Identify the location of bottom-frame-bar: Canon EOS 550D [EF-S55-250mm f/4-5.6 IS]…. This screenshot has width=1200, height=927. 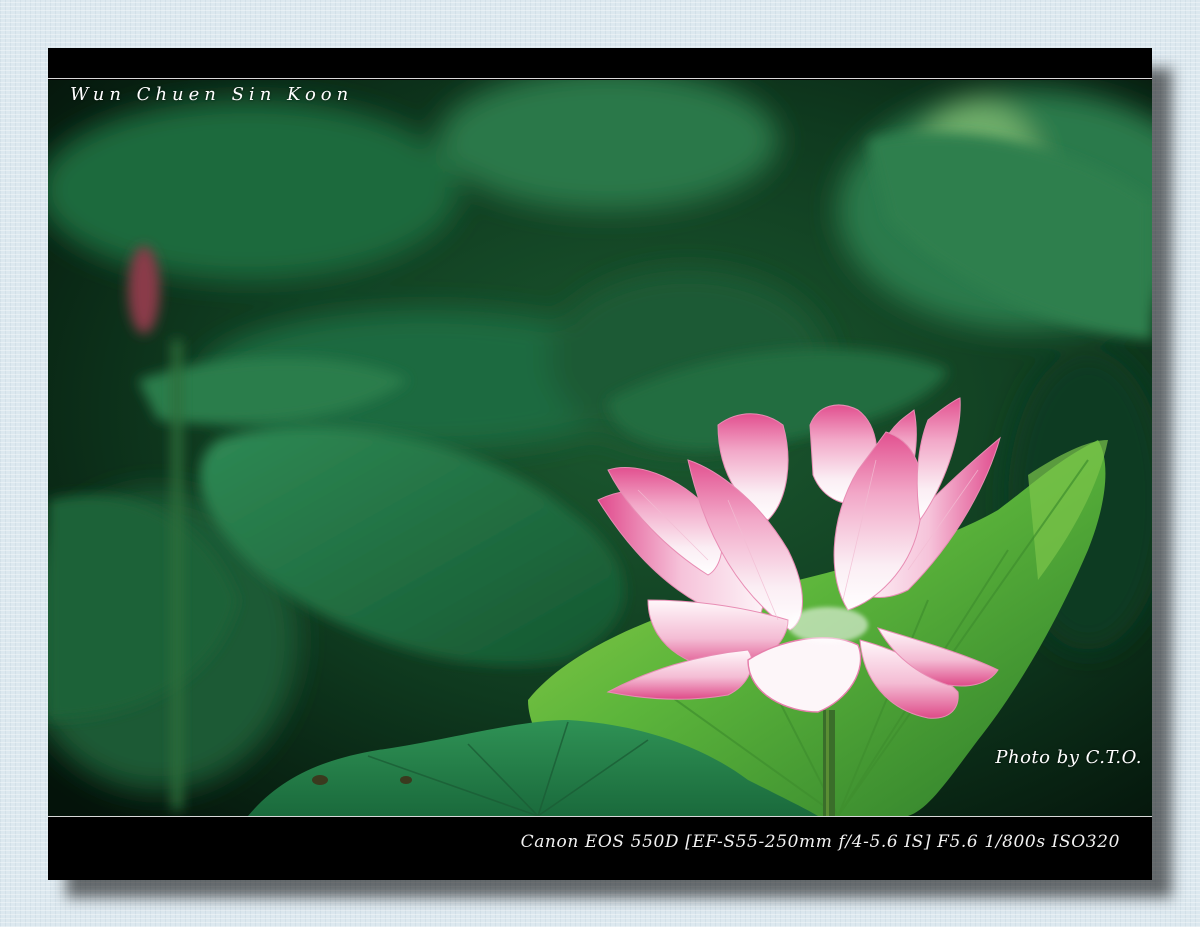
(600, 849).